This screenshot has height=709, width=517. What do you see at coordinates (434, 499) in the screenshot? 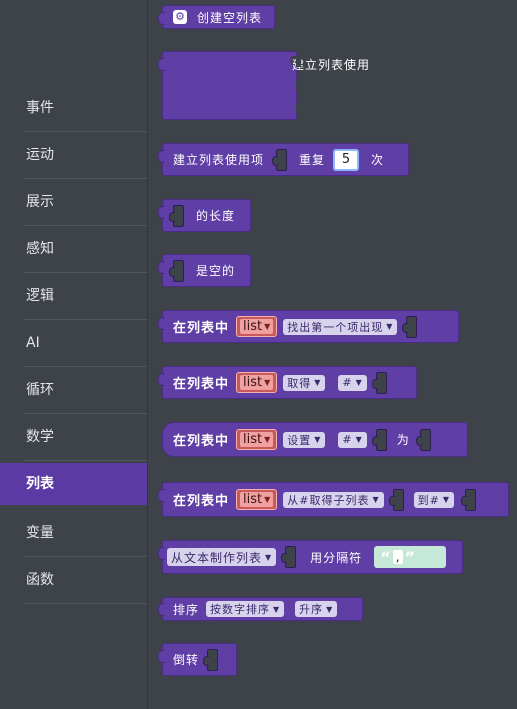
I see `to-mode-dropdown: 到# ▼` at bounding box center [434, 499].